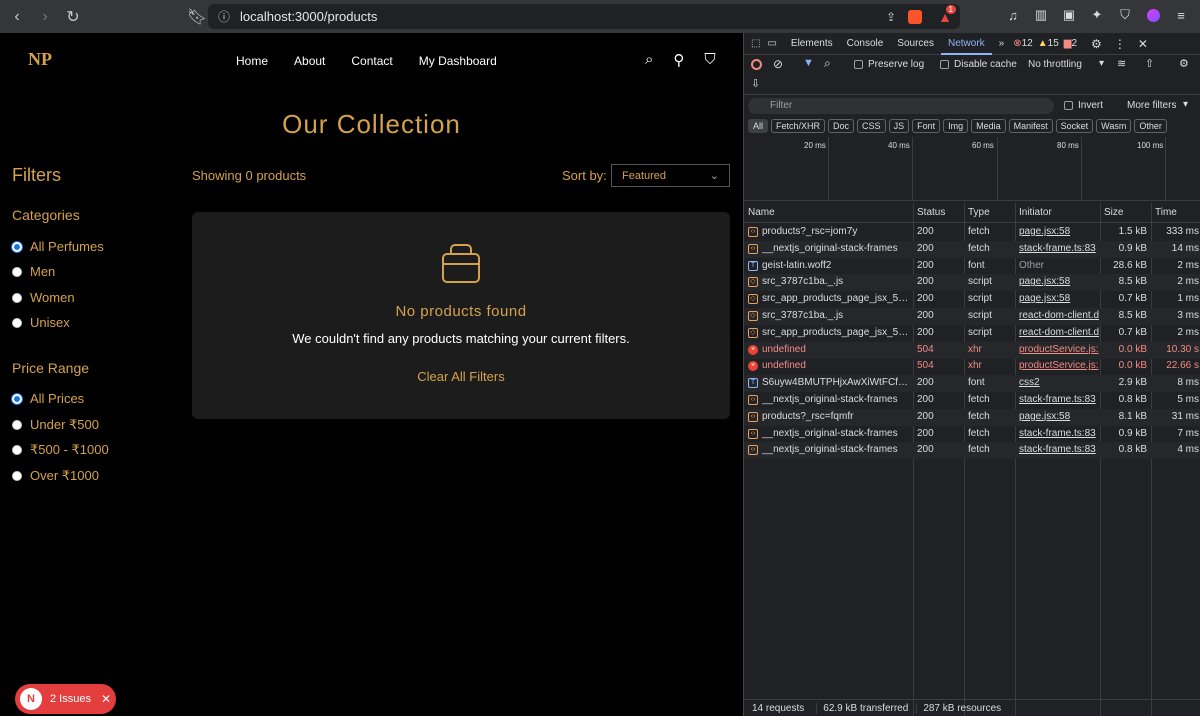 Image resolution: width=1200 pixels, height=716 pixels. Describe the element at coordinates (1096, 44) in the screenshot. I see `settings-icon: ⚙` at that location.